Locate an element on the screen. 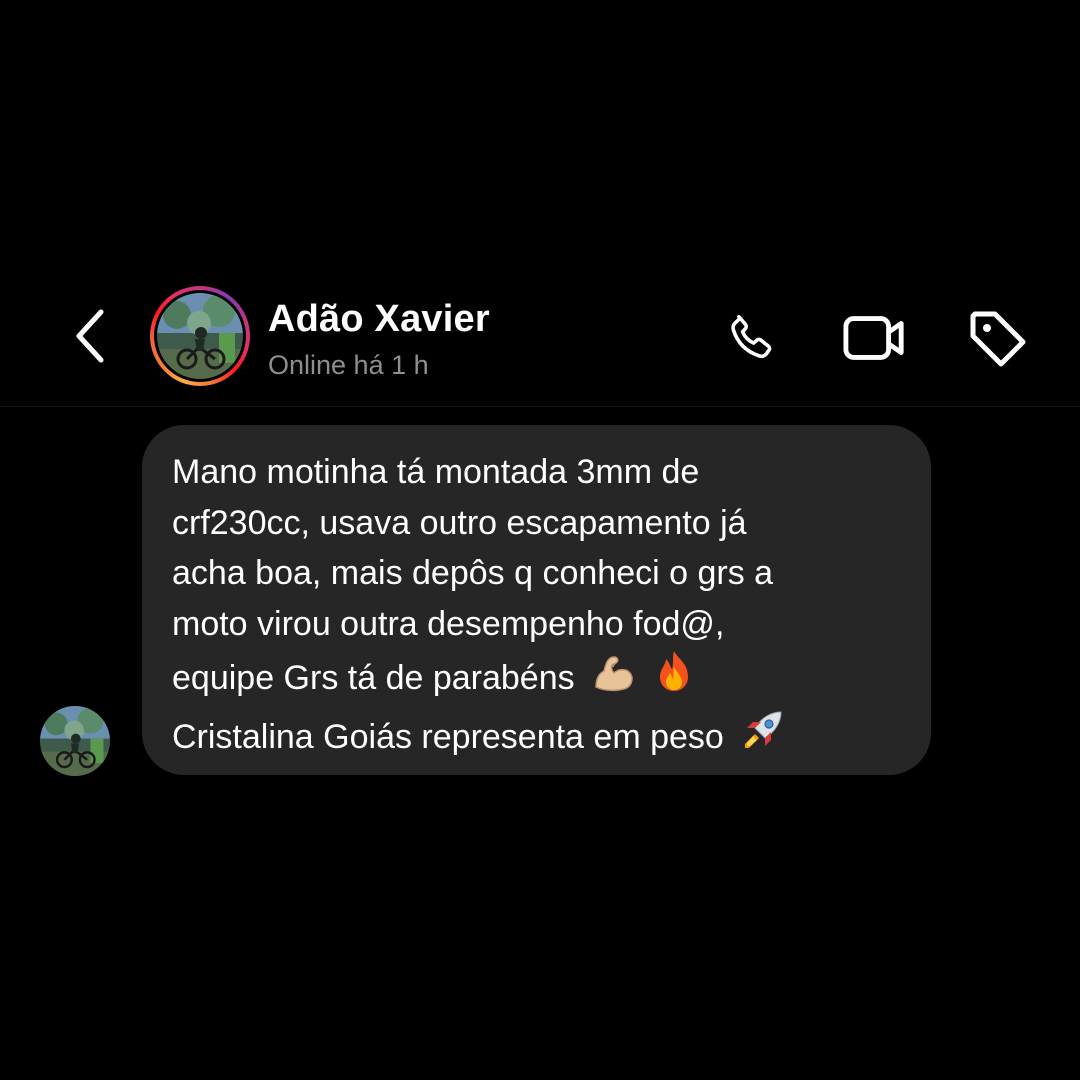 Image resolution: width=1080 pixels, height=1080 pixels. message-line: Cristalina Goiás representa em peso is located at coordinates (448, 736).